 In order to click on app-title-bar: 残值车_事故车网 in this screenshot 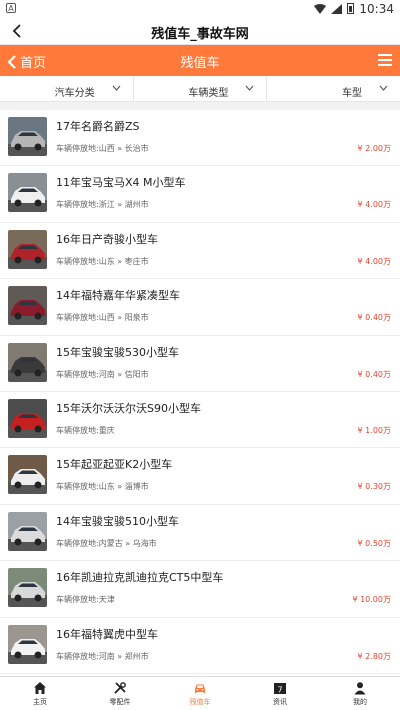, I will do `click(200, 31)`.